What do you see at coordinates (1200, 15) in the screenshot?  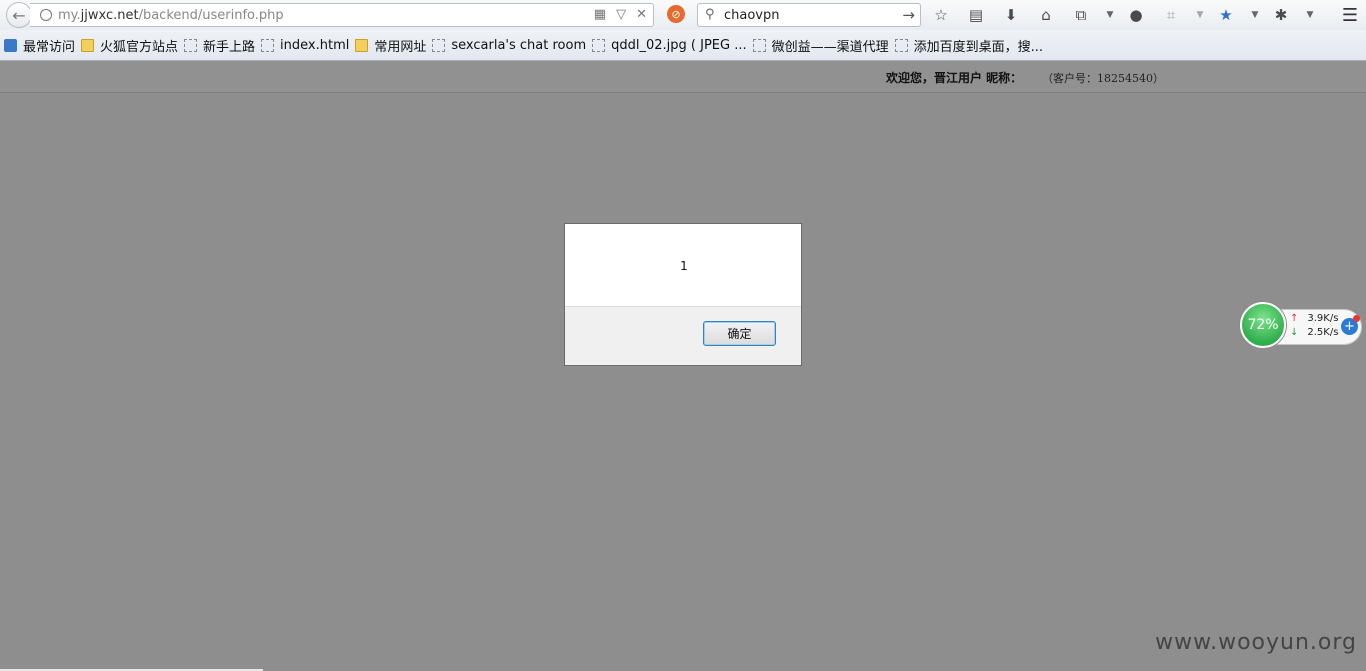 I see `crop-dropdown-icon: ▼` at bounding box center [1200, 15].